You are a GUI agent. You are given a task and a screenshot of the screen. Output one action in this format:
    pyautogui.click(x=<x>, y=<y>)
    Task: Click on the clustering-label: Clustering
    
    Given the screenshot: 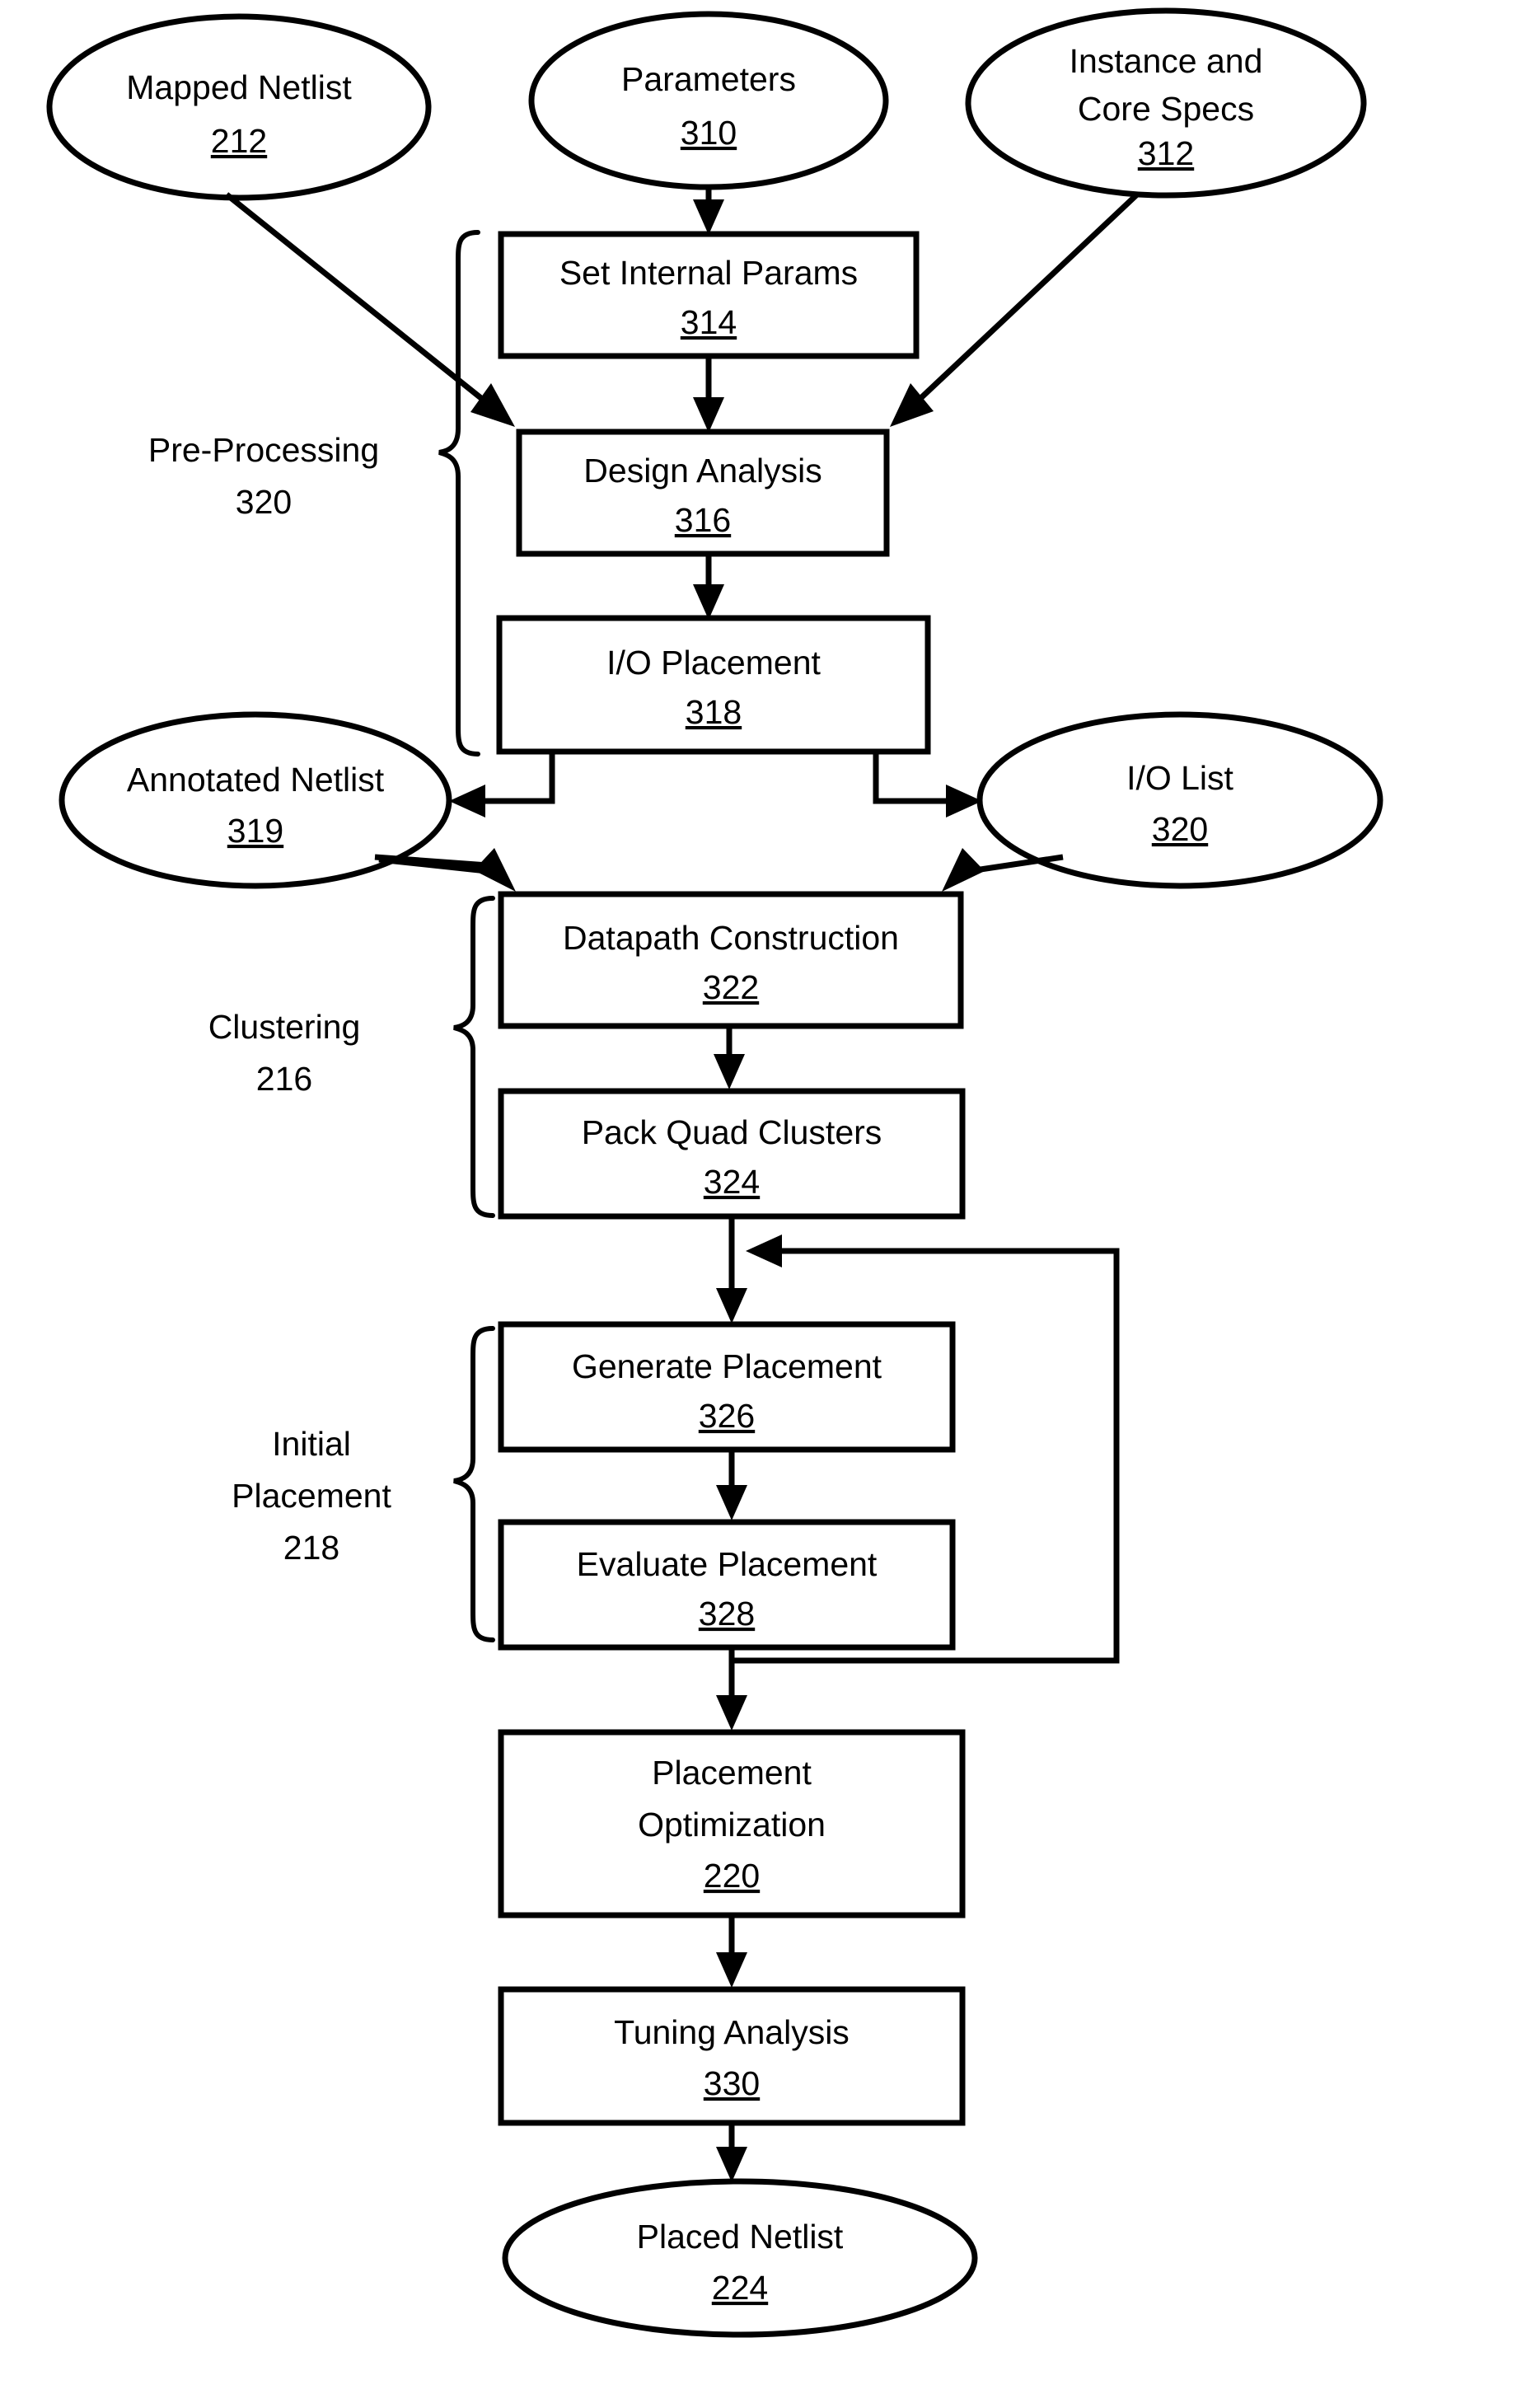 What is the action you would take?
    pyautogui.click(x=284, y=1027)
    